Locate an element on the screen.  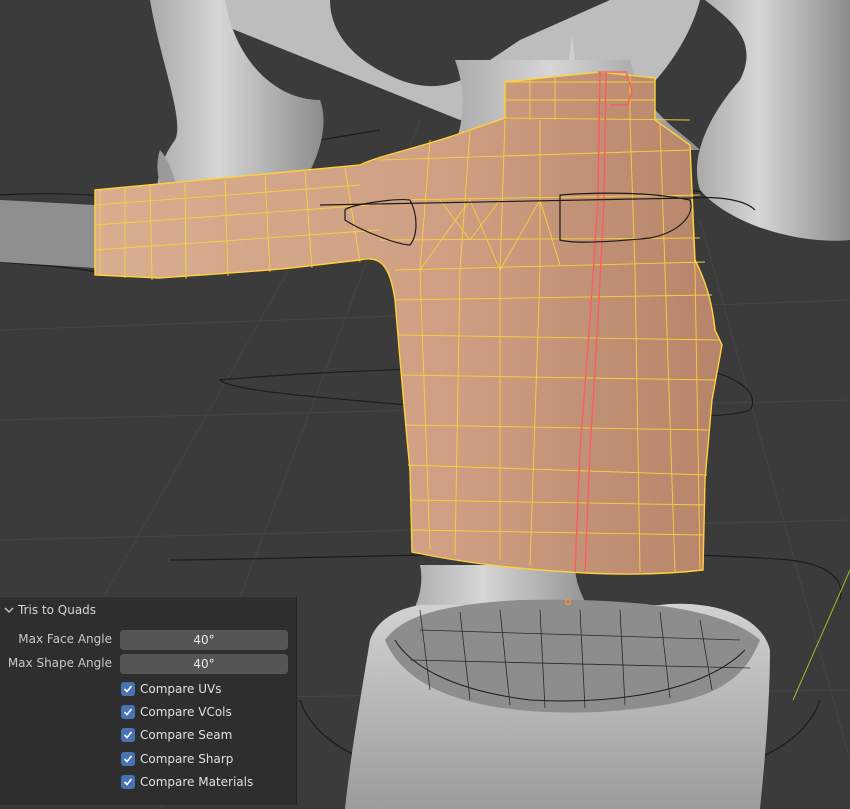
max-face-angle-label: Max Face Angle is located at coordinates (65, 639).